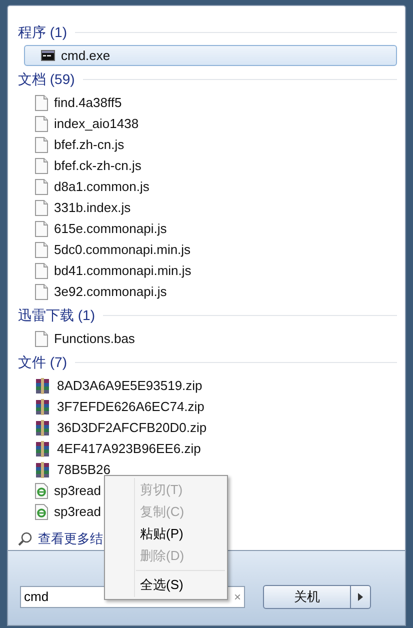 This screenshot has height=628, width=413. What do you see at coordinates (42, 32) in the screenshot?
I see `group-header: 程序 (1)` at bounding box center [42, 32].